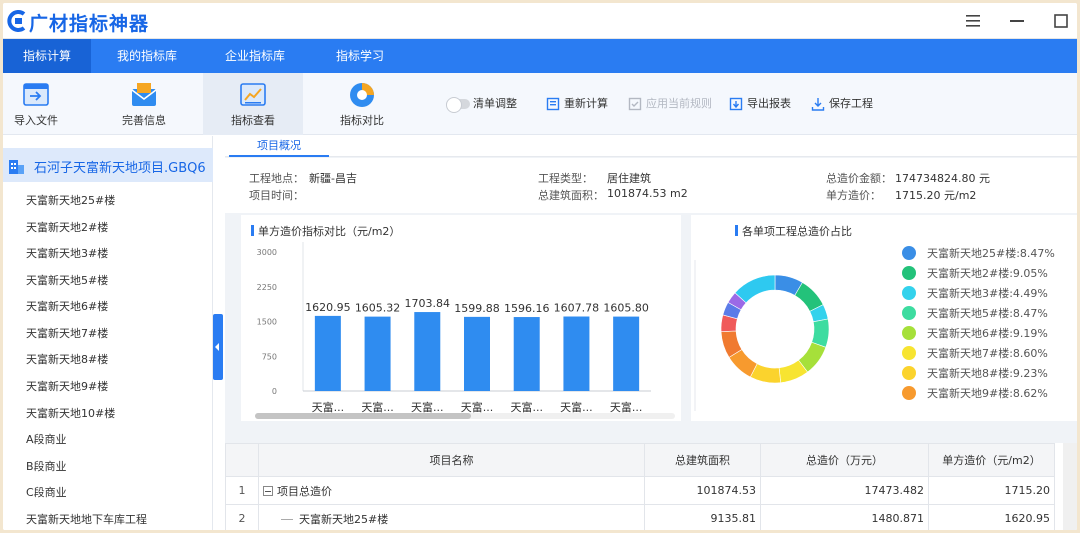 Image resolution: width=1080 pixels, height=533 pixels. What do you see at coordinates (46, 466) in the screenshot?
I see `tree-item: B段商业` at bounding box center [46, 466].